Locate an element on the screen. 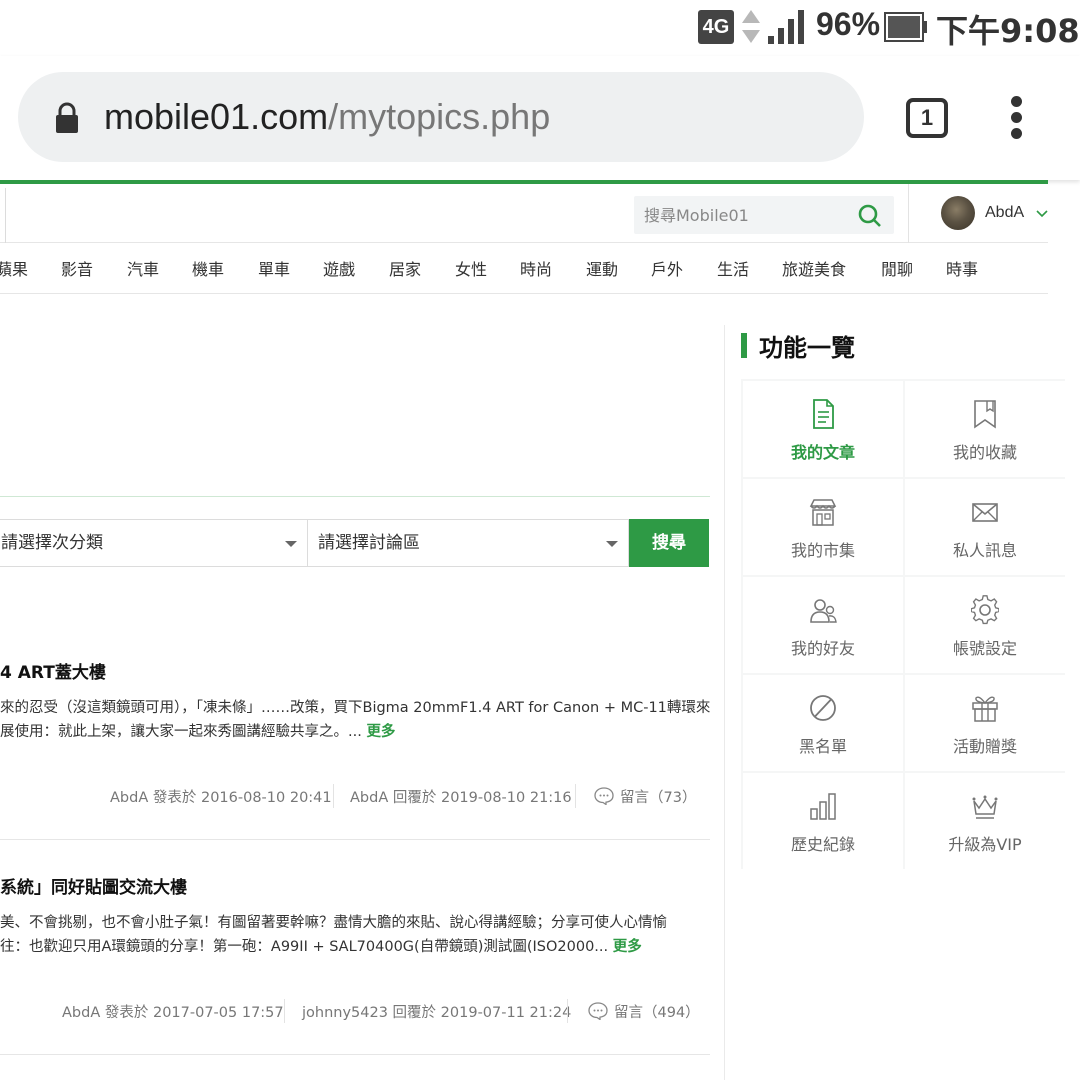 This screenshot has width=1080, height=1080. site-header: AbdA is located at coordinates (524, 212).